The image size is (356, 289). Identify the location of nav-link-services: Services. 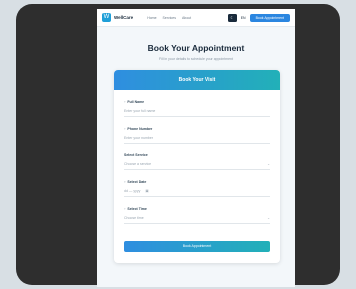
(169, 18).